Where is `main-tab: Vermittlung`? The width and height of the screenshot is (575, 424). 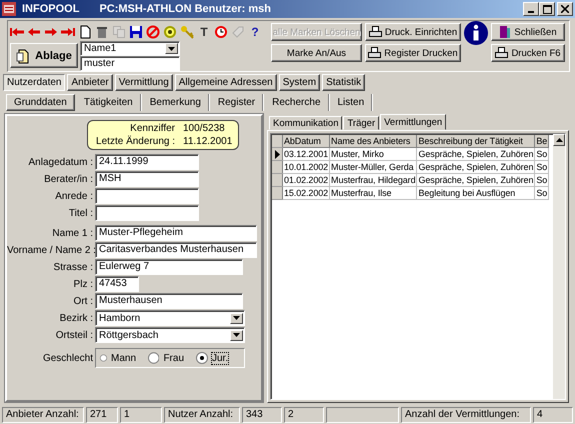
main-tab: Vermittlung is located at coordinates (143, 82).